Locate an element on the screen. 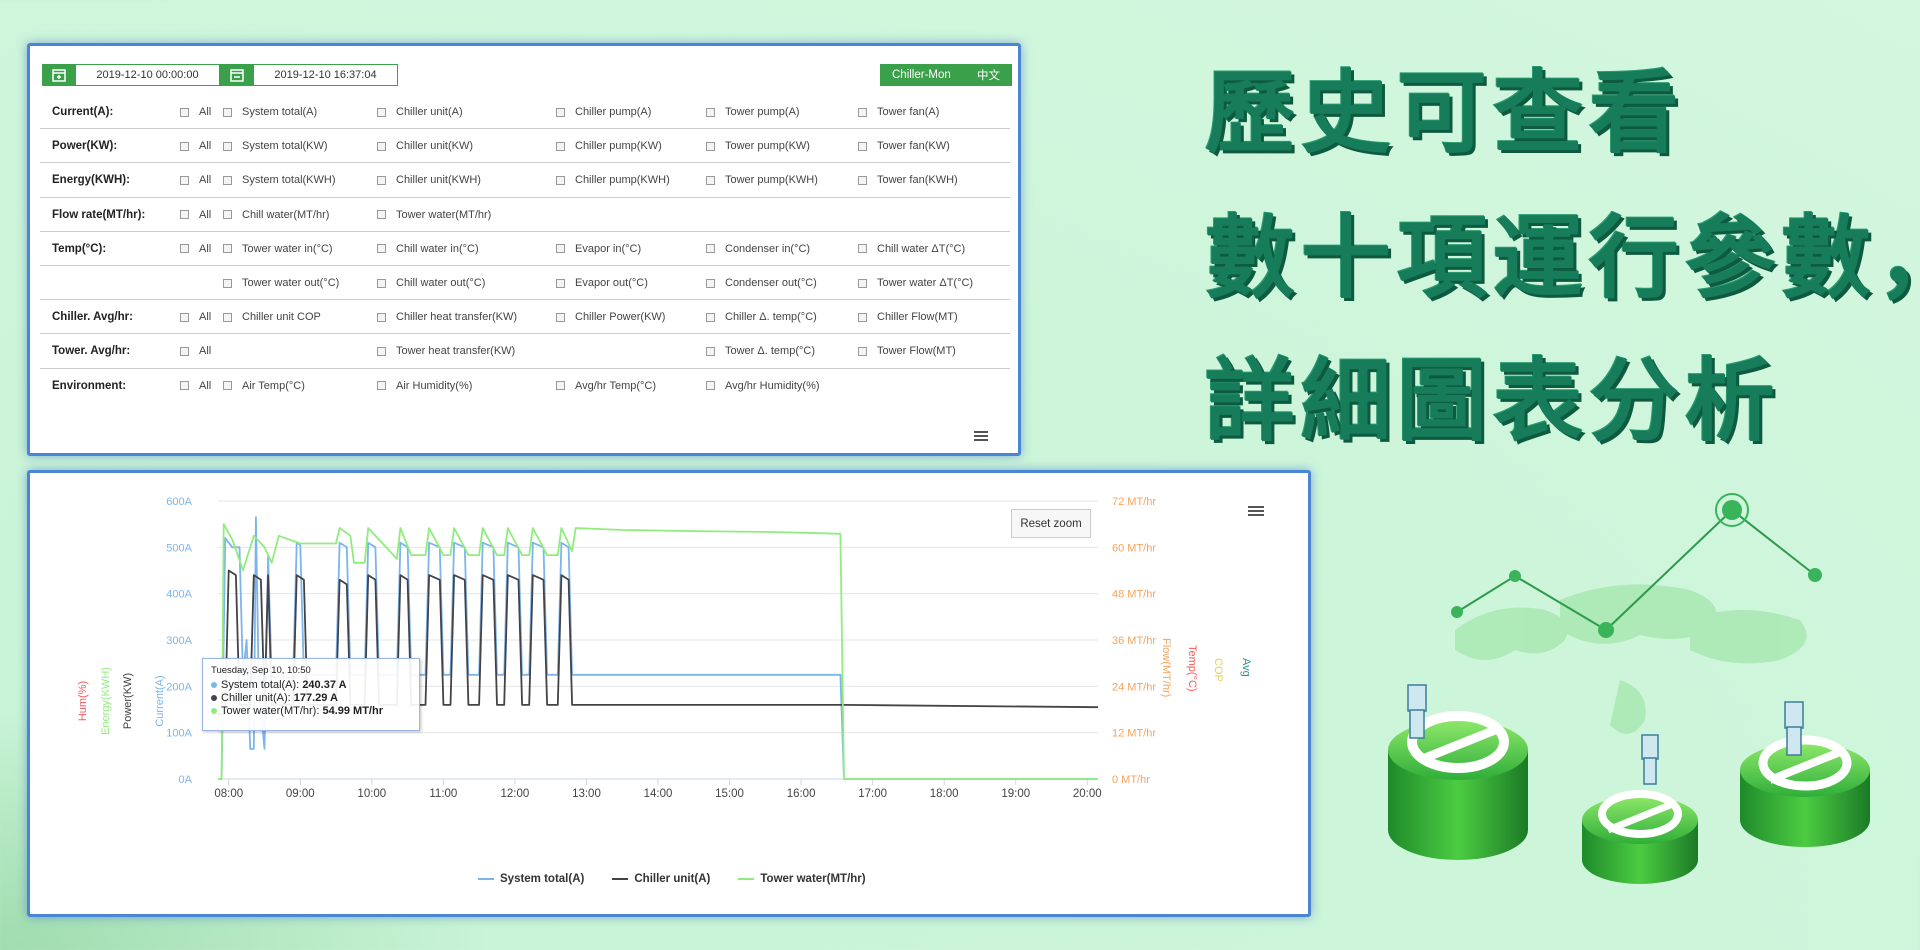  legend-item-tower-water: Tower water(MT/hr) is located at coordinates (802, 879).